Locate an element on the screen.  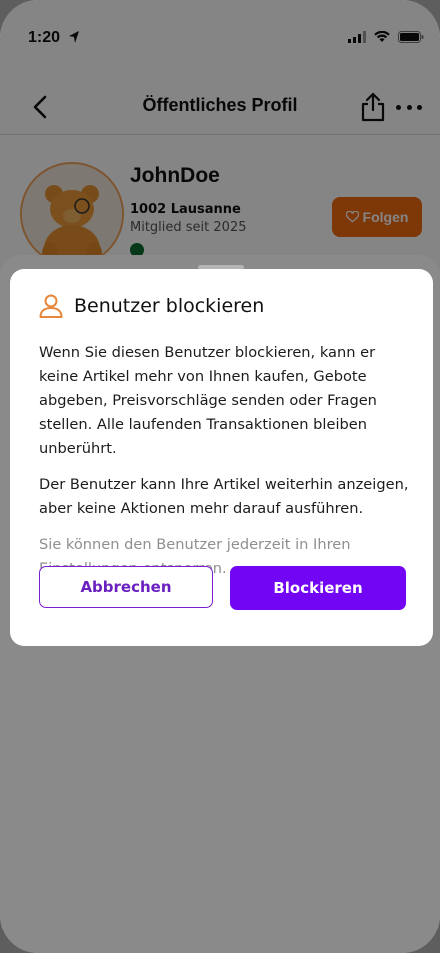
block-button: Blockieren is located at coordinates (318, 588).